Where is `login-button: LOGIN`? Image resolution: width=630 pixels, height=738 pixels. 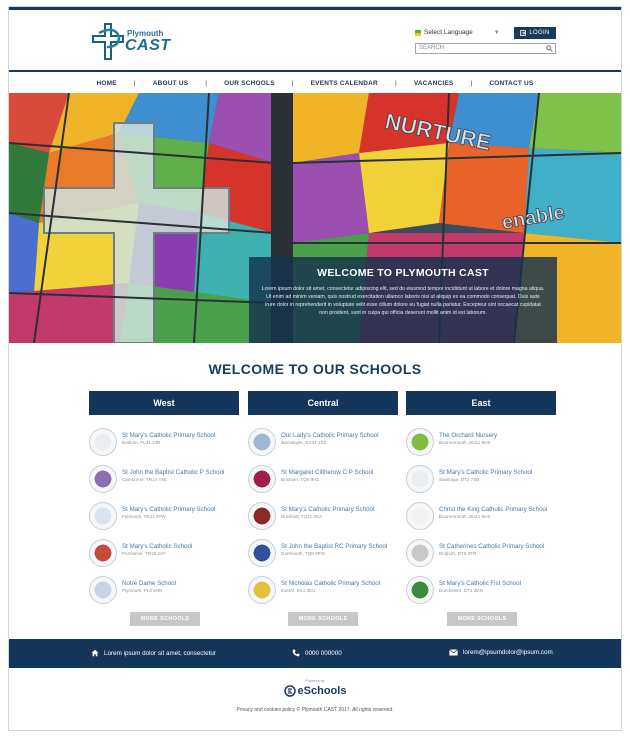 login-button: LOGIN is located at coordinates (535, 33).